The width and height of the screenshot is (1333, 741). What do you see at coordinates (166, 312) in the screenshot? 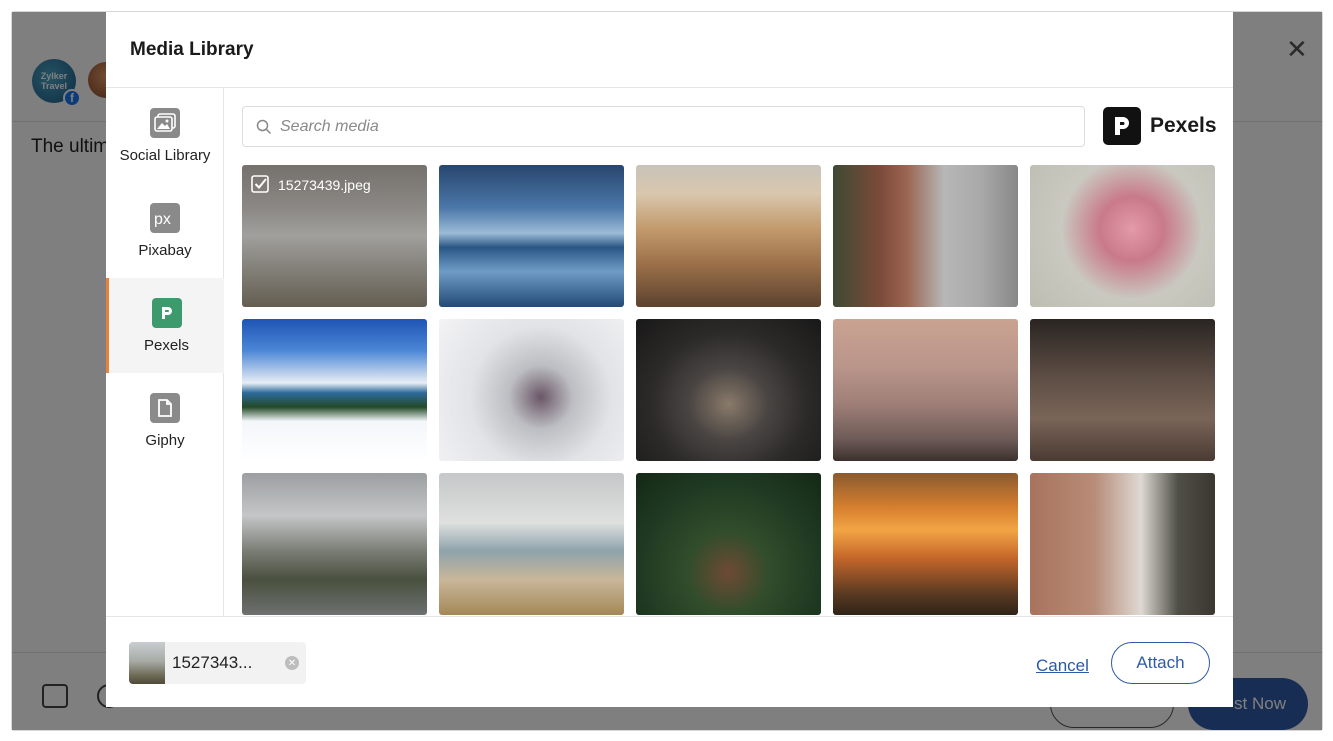
I see `pexels-icon` at bounding box center [166, 312].